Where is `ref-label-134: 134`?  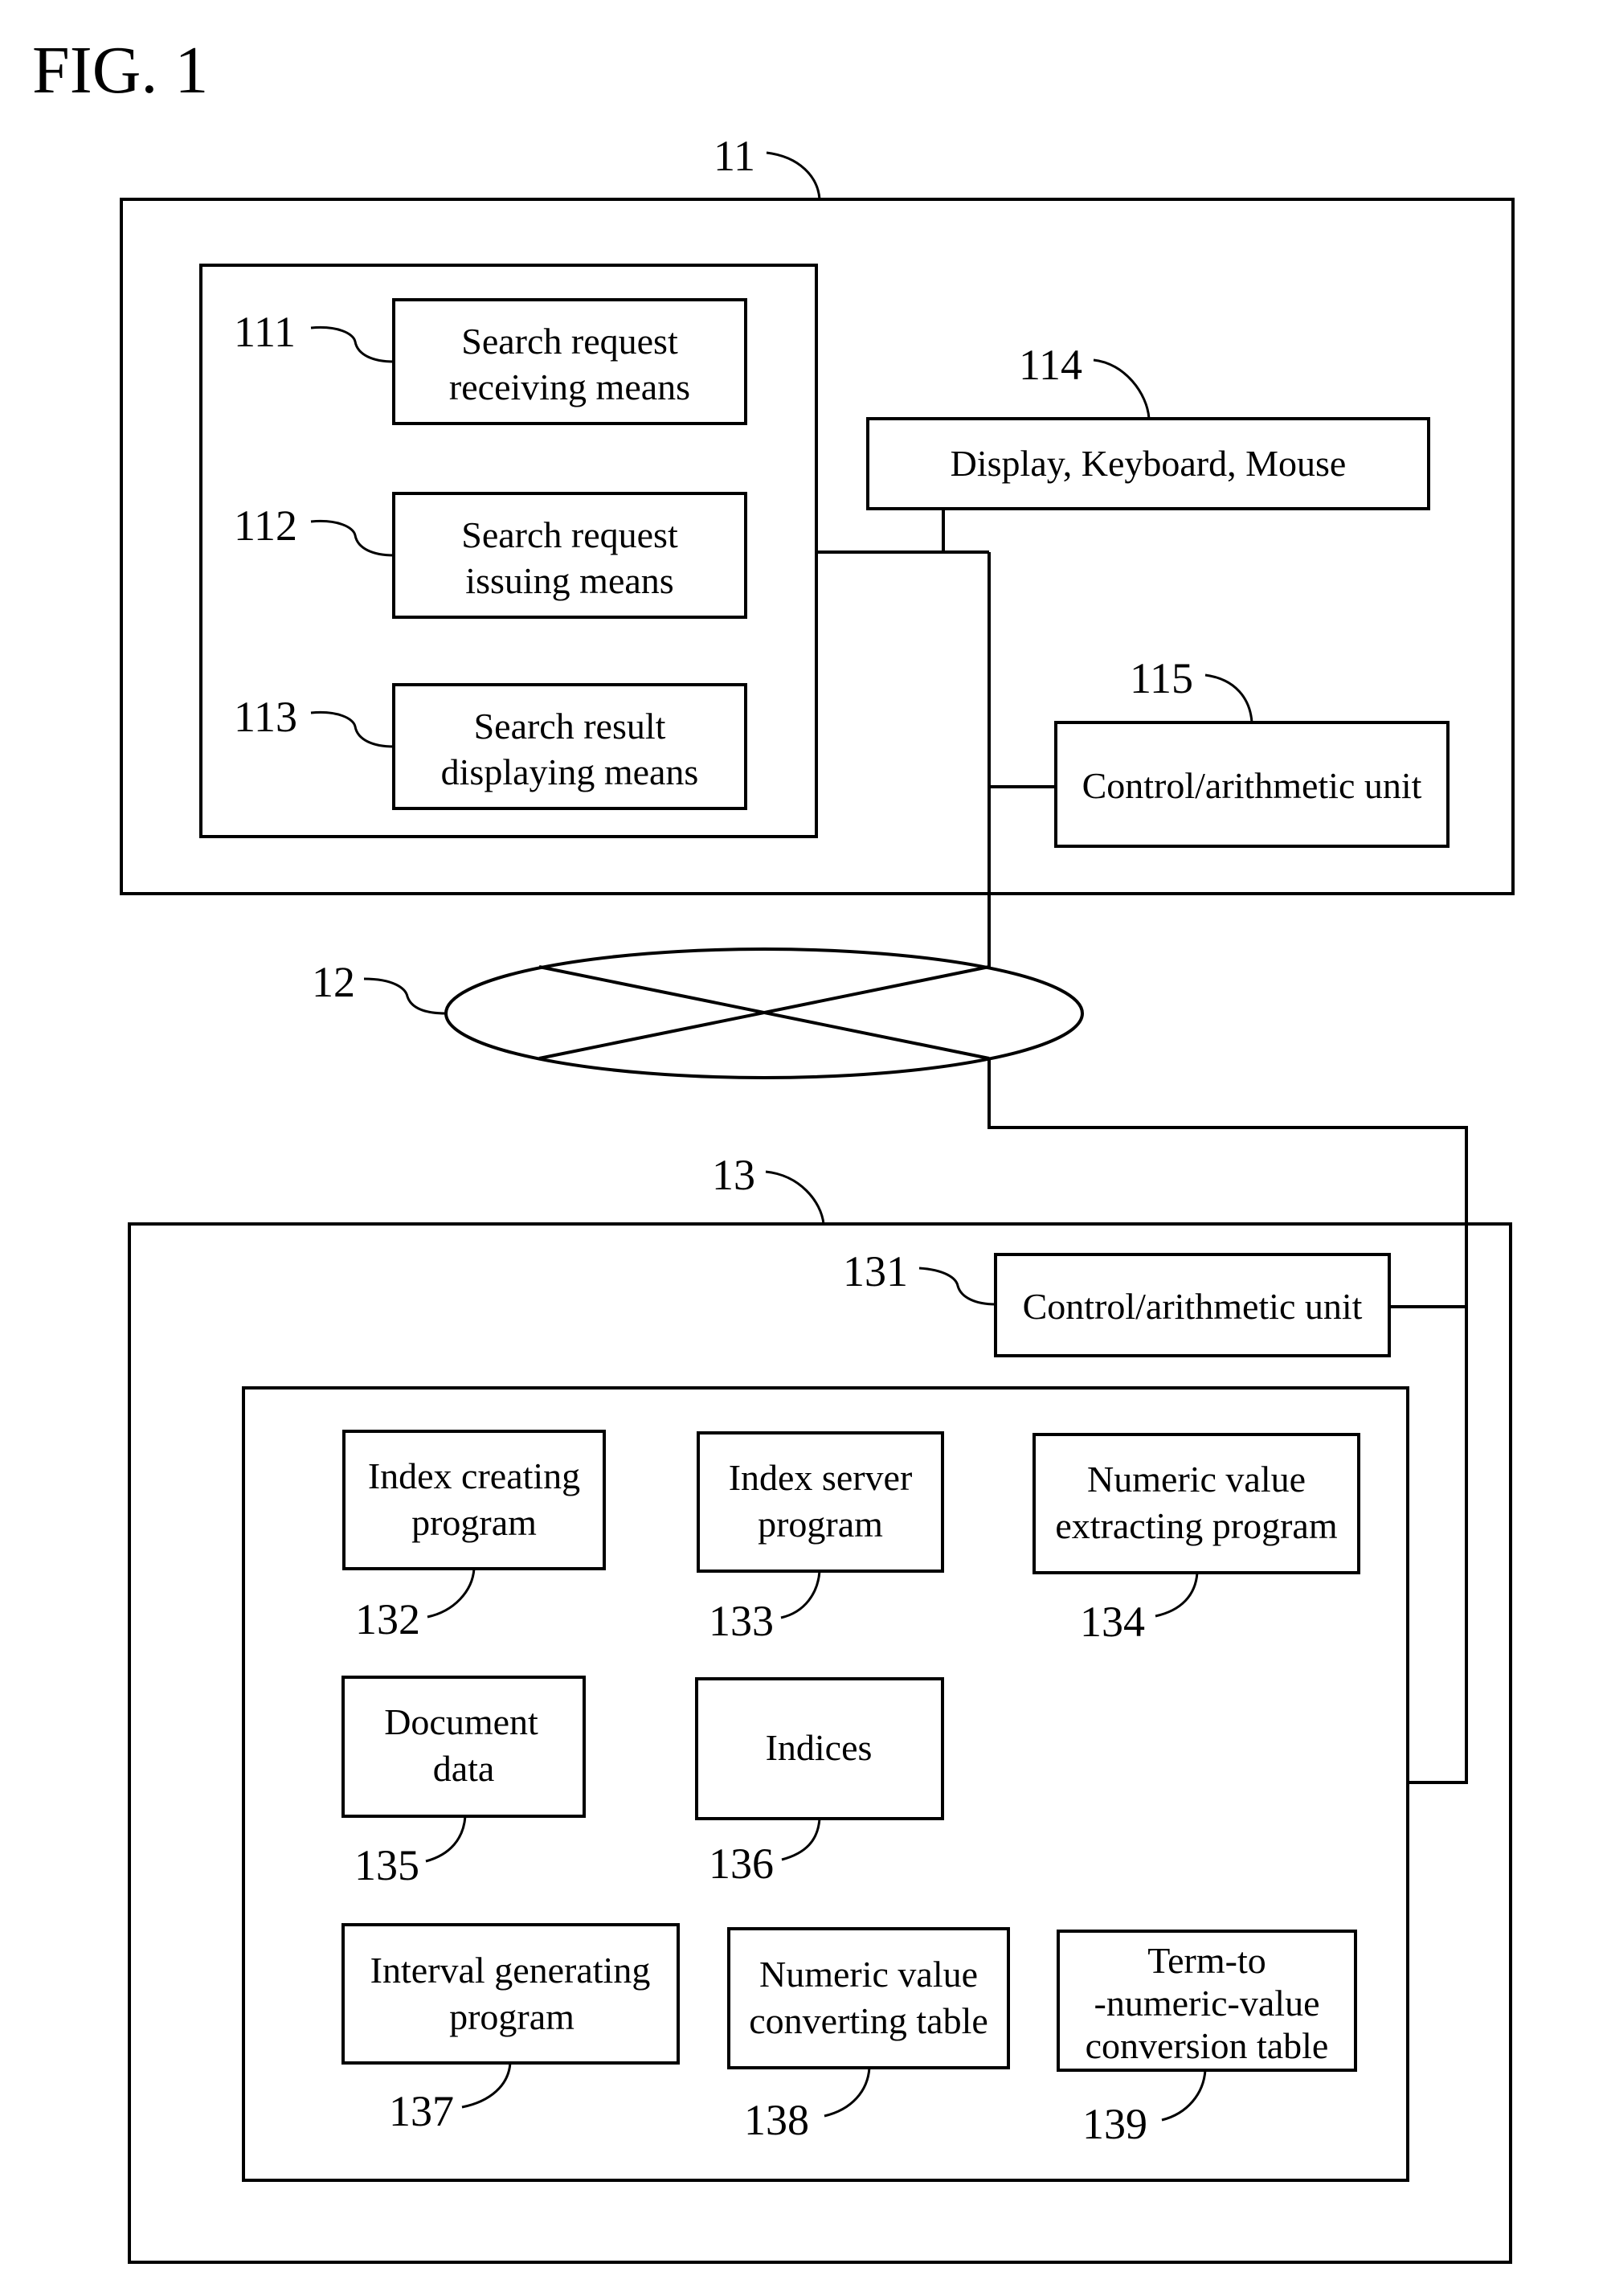
ref-label-134: 134 is located at coordinates (1112, 1622).